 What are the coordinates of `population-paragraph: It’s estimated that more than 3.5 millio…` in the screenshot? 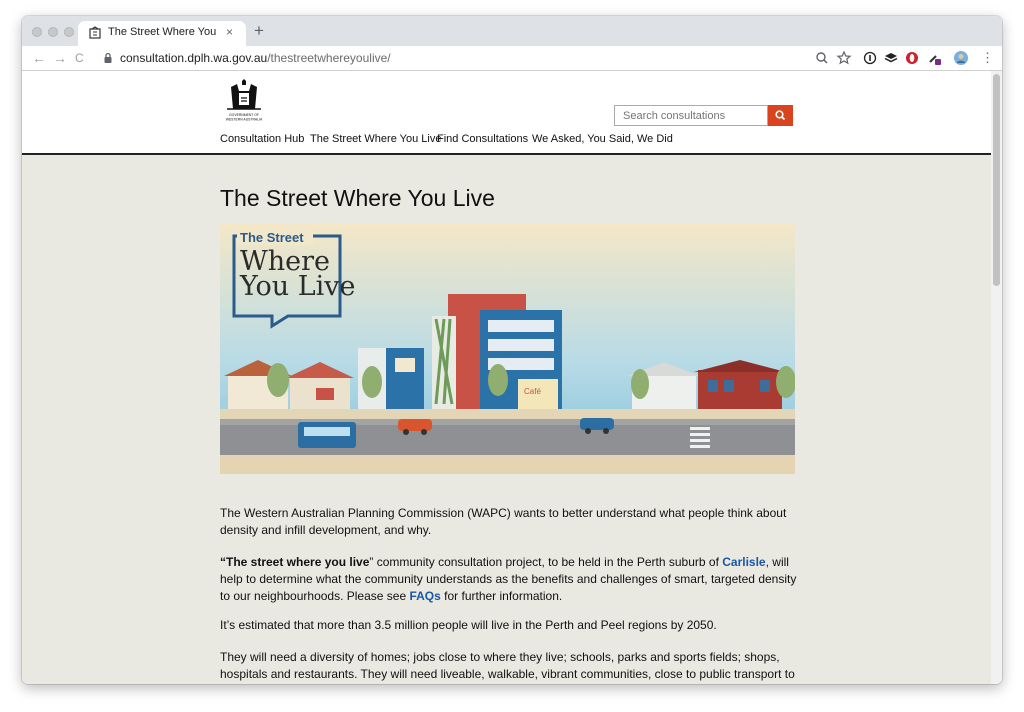 It's located at (468, 625).